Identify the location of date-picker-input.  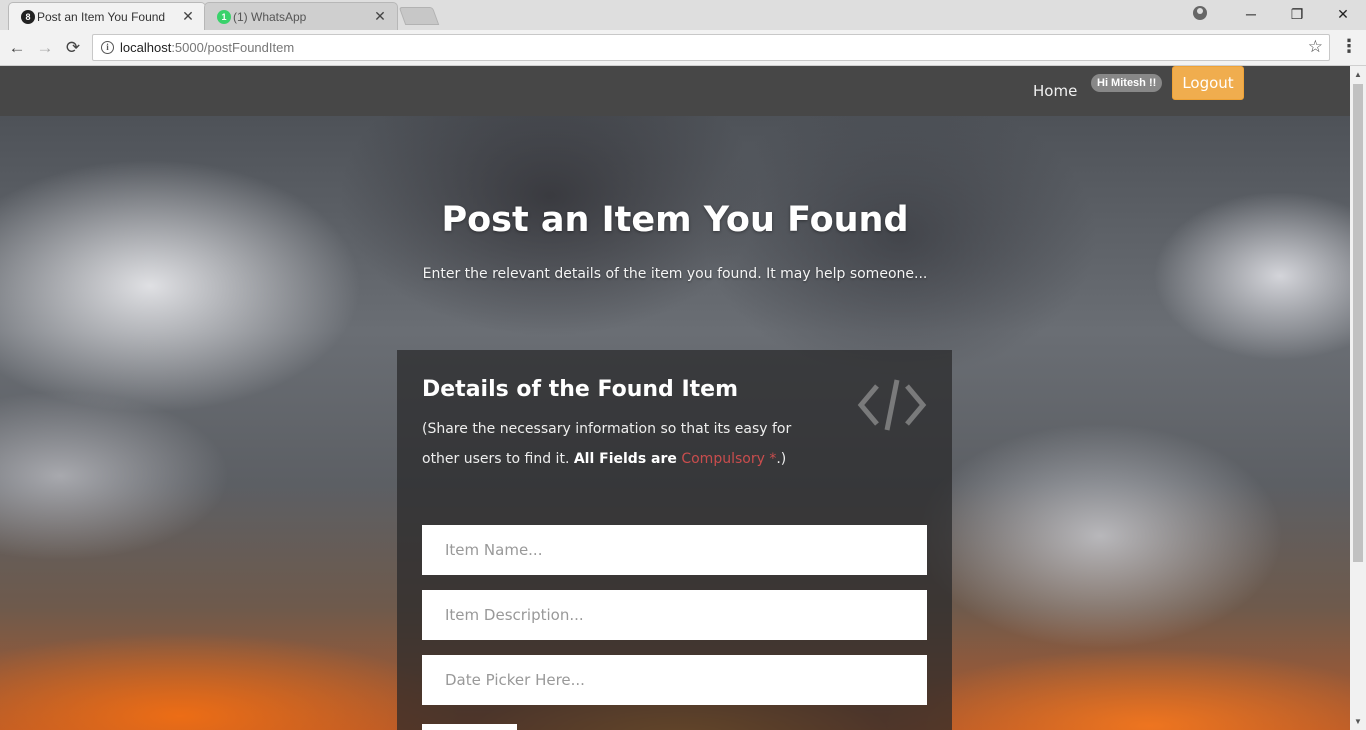
(674, 680).